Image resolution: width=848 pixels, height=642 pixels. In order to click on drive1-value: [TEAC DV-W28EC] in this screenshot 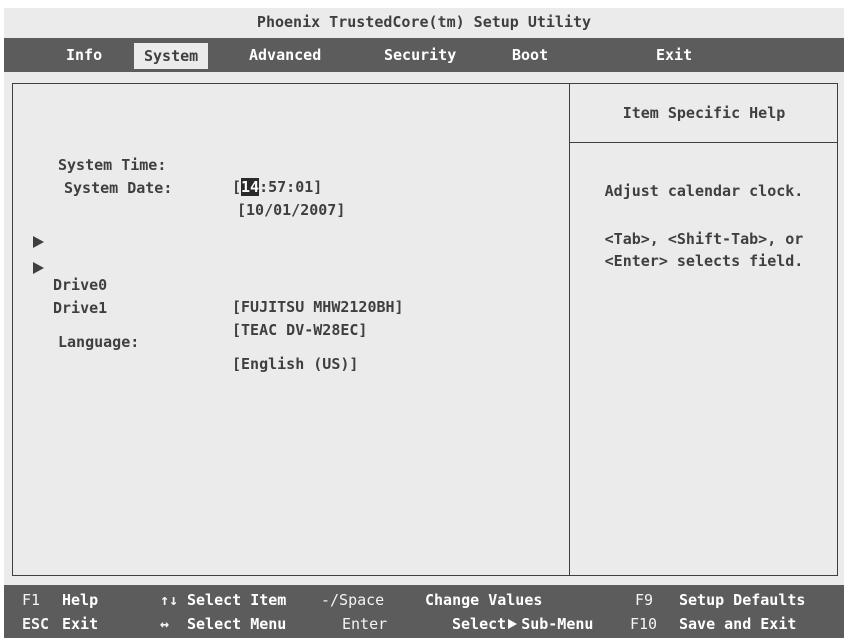, I will do `click(300, 330)`.